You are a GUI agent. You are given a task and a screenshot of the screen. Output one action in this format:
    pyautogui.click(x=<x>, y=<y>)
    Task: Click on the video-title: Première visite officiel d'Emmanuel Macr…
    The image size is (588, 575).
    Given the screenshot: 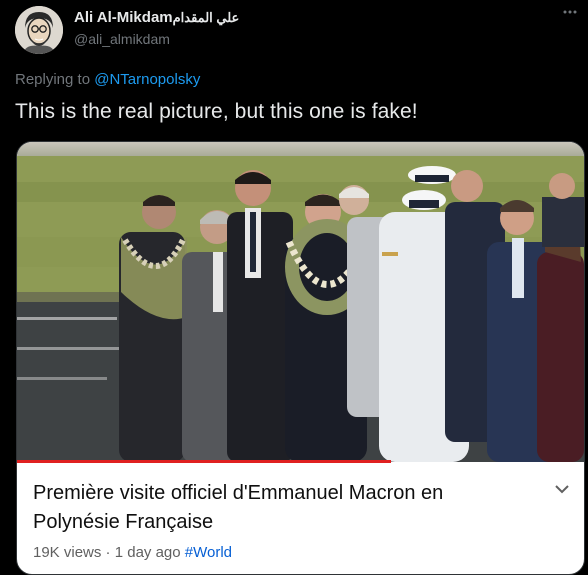 What is the action you would take?
    pyautogui.click(x=283, y=508)
    